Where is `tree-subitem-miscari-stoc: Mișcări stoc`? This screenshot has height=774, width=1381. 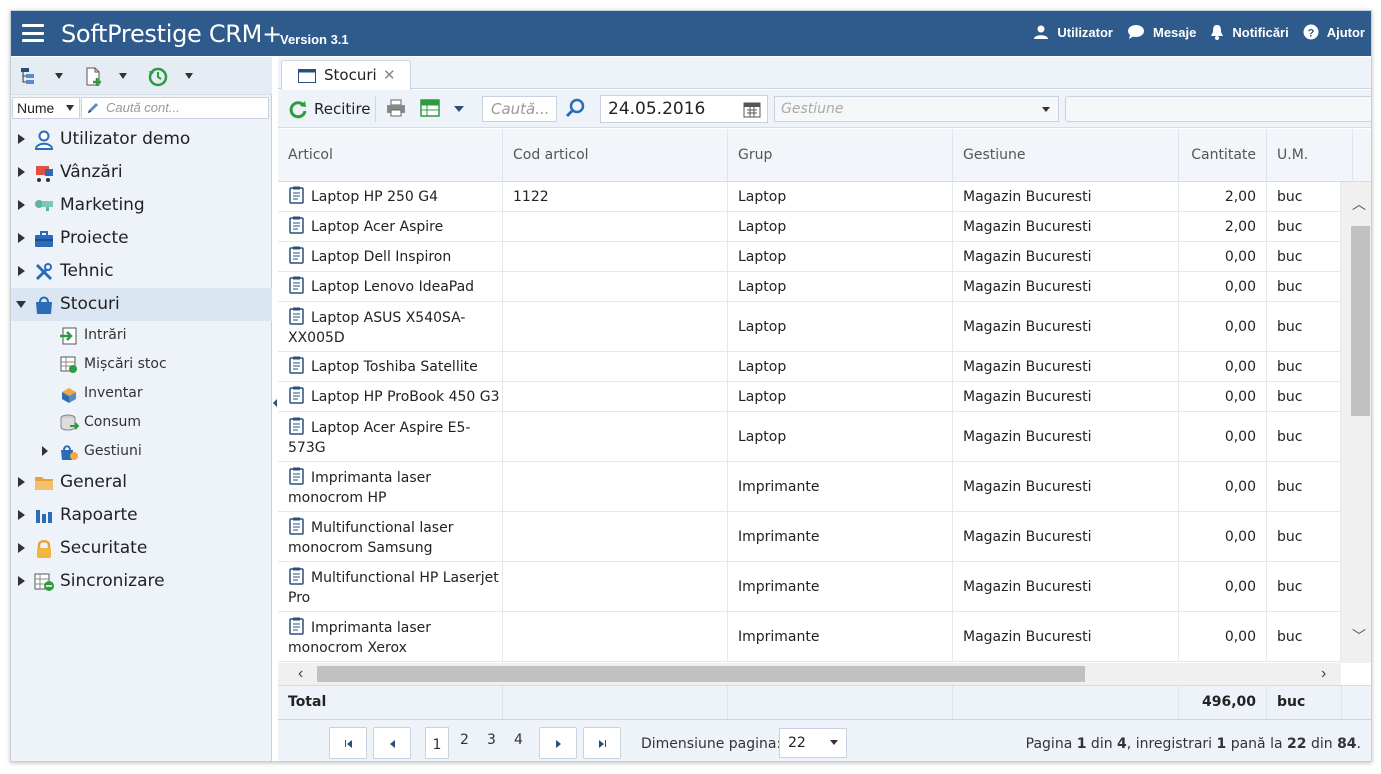 tree-subitem-miscari-stoc: Mișcări stoc is located at coordinates (141, 364).